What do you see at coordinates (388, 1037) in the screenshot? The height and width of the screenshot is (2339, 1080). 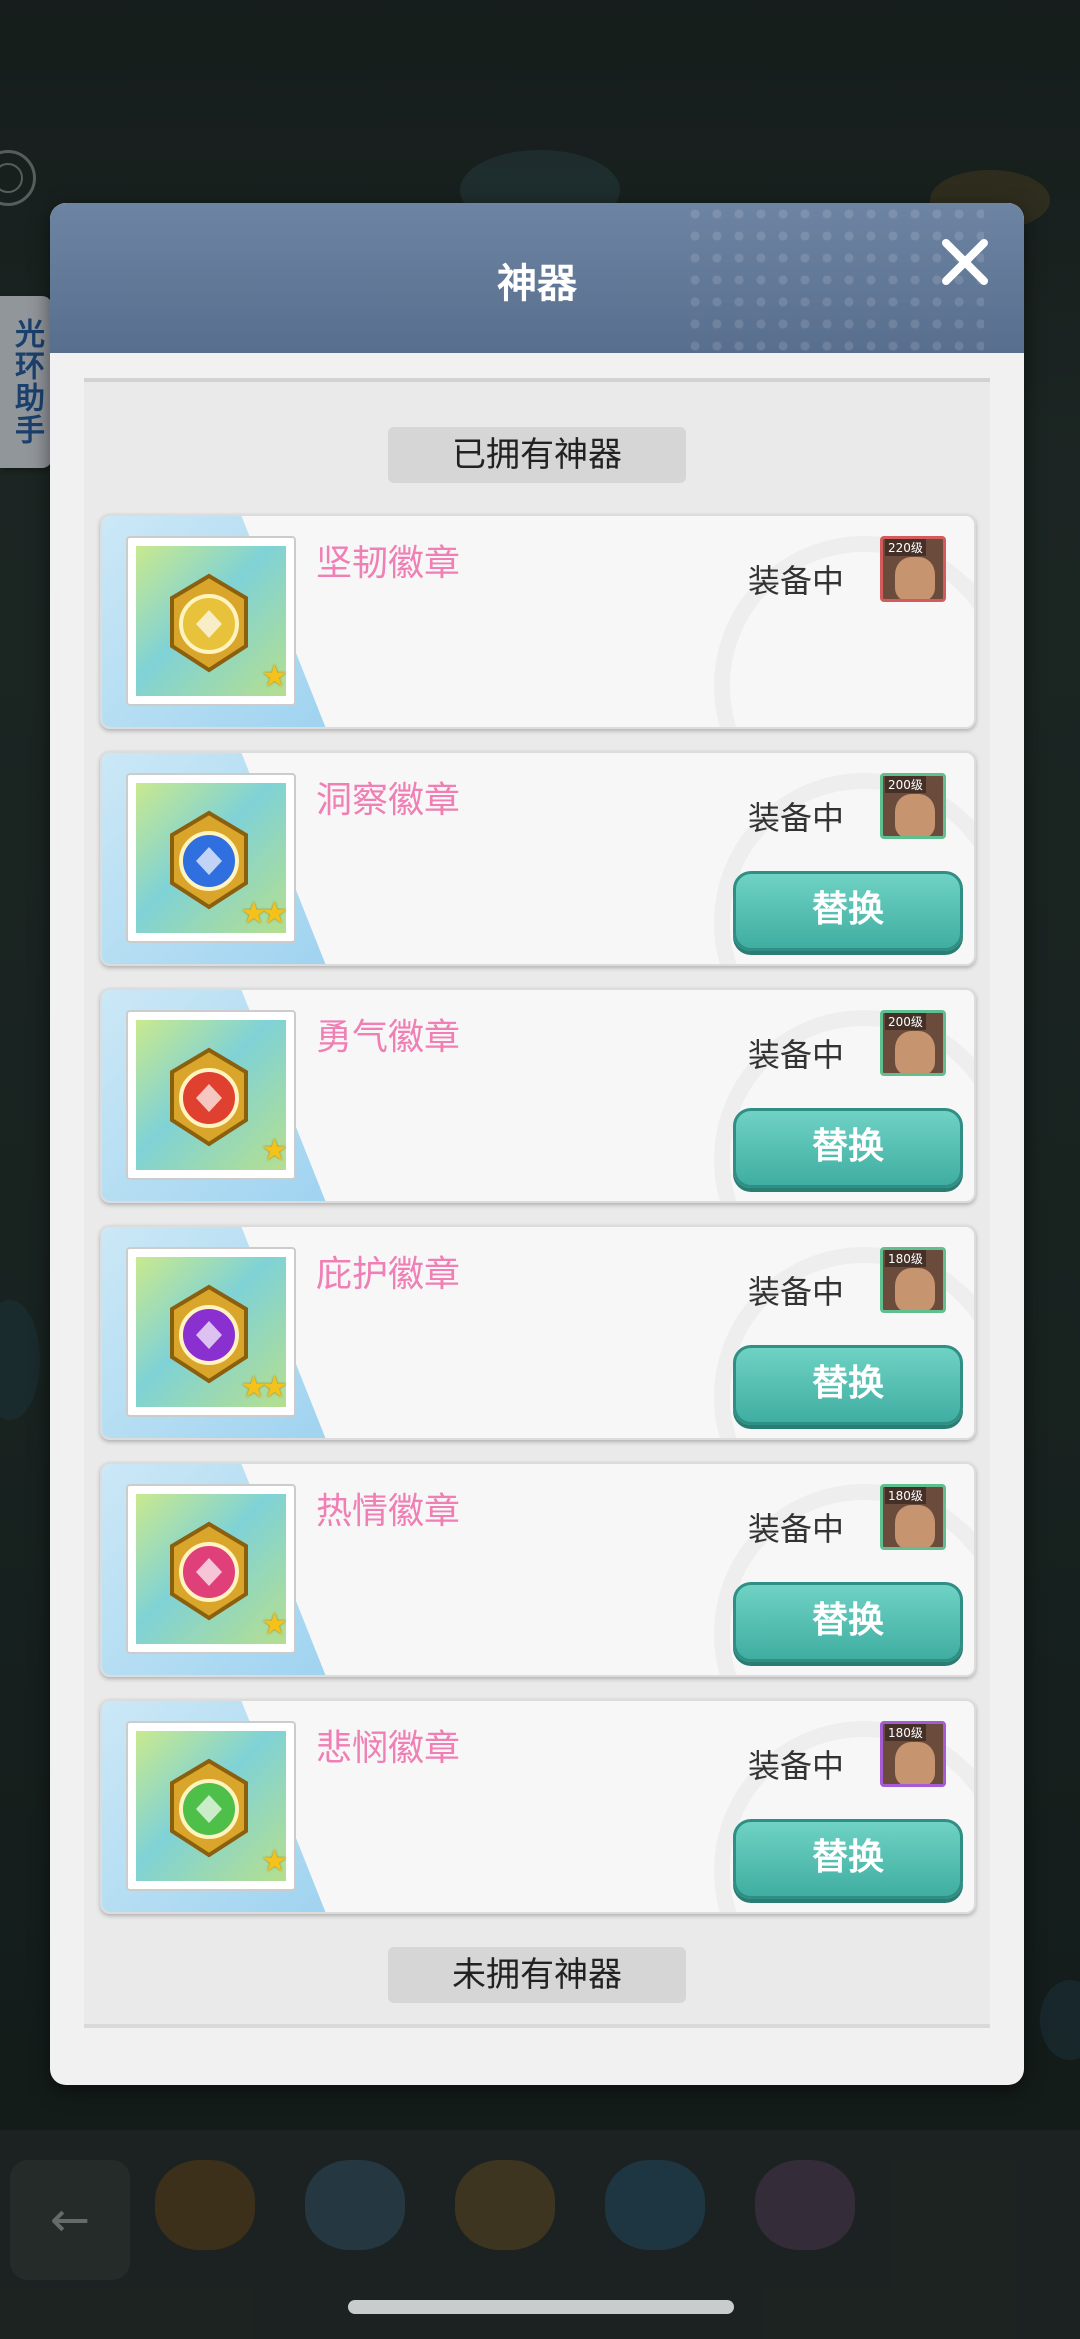 I see `badge-name: 勇气徽章` at bounding box center [388, 1037].